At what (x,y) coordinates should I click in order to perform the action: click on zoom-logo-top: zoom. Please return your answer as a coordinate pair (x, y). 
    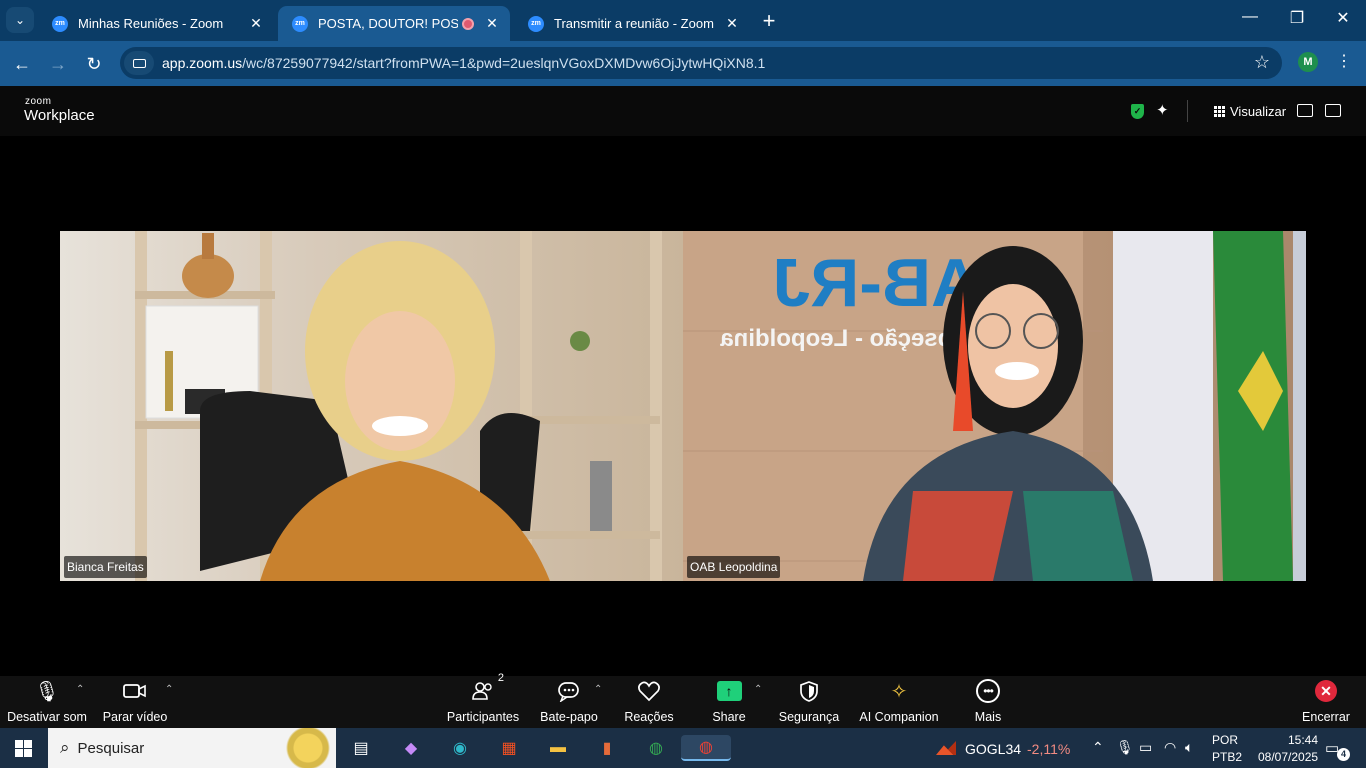
    Looking at the image, I should click on (38, 101).